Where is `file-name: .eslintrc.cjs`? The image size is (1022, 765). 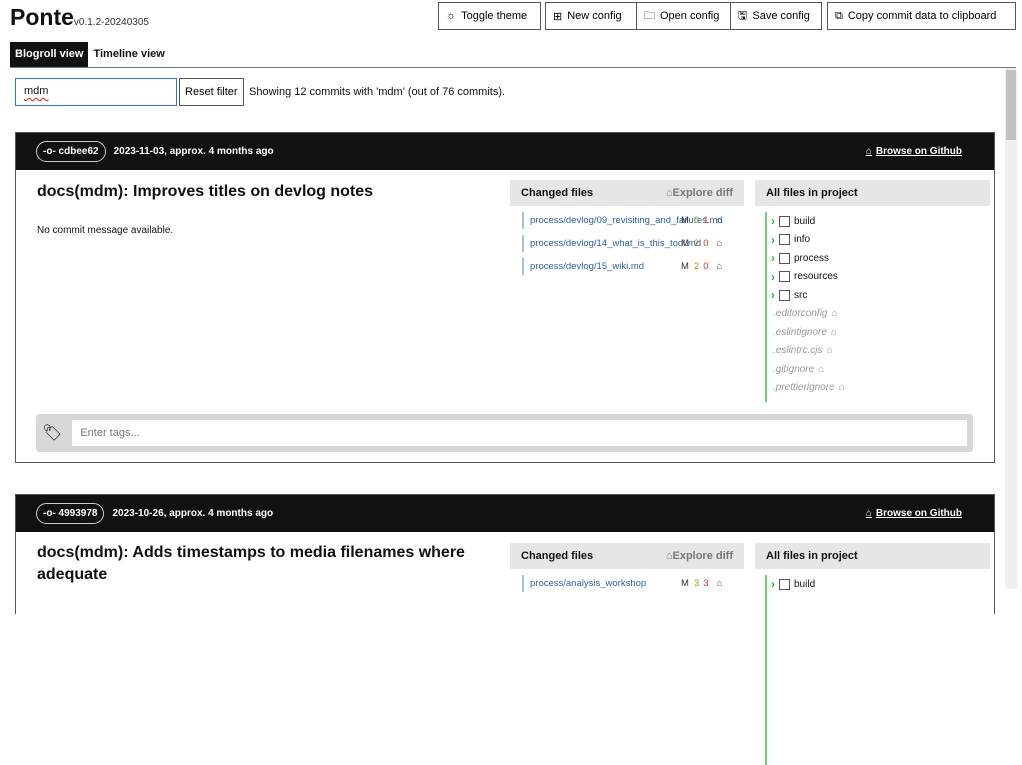
file-name: .eslintrc.cjs is located at coordinates (798, 351).